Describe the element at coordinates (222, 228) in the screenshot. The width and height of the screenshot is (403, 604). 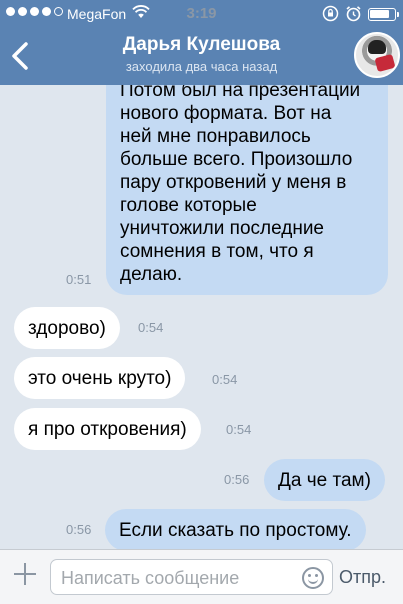
I see `message-text-line: уничтожили последние` at that location.